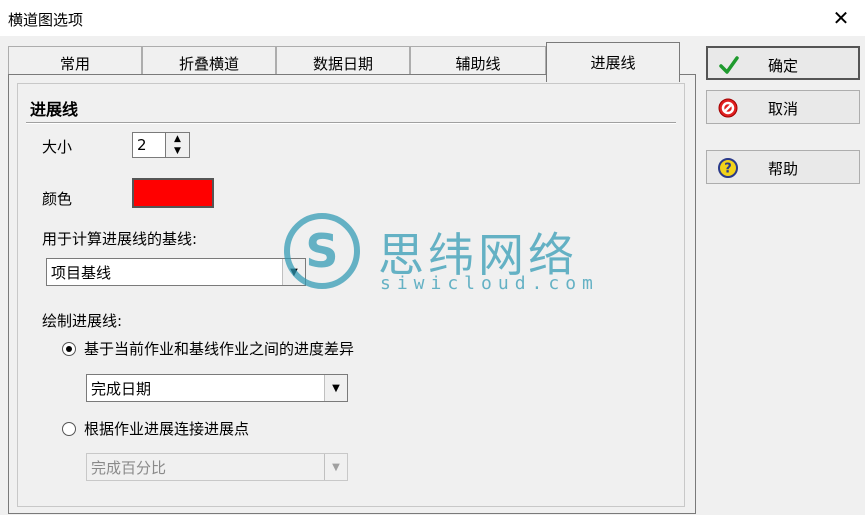 The width and height of the screenshot is (865, 515). What do you see at coordinates (57, 147) in the screenshot?
I see `size-label: 大小` at bounding box center [57, 147].